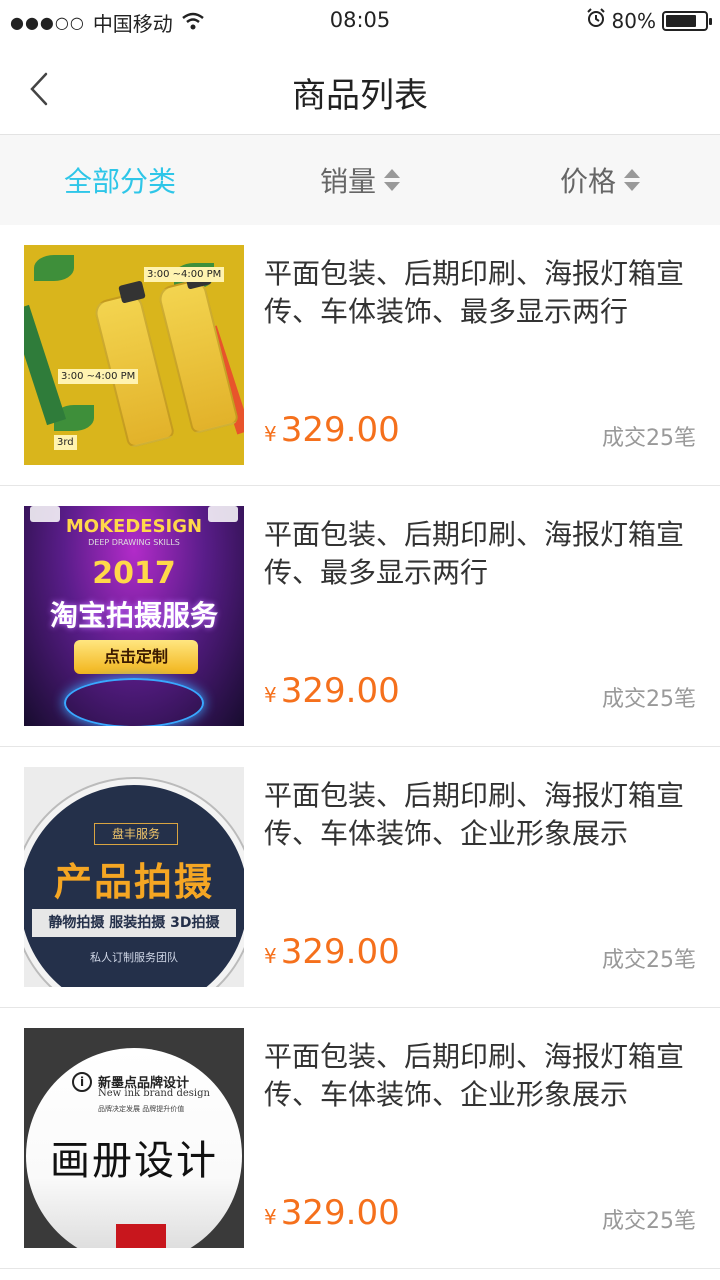 This screenshot has width=720, height=1280. I want to click on product-thumbnail: 盘丰服务 产品拍摄 静物拍摄 服装拍摄 3D拍摄 私人订制服务团队, so click(134, 877).